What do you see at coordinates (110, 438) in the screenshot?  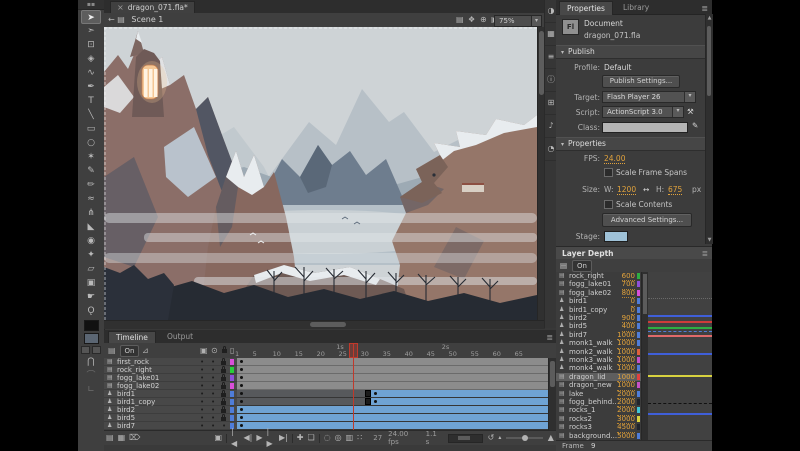 I see `new-layer-icon: ▤` at bounding box center [110, 438].